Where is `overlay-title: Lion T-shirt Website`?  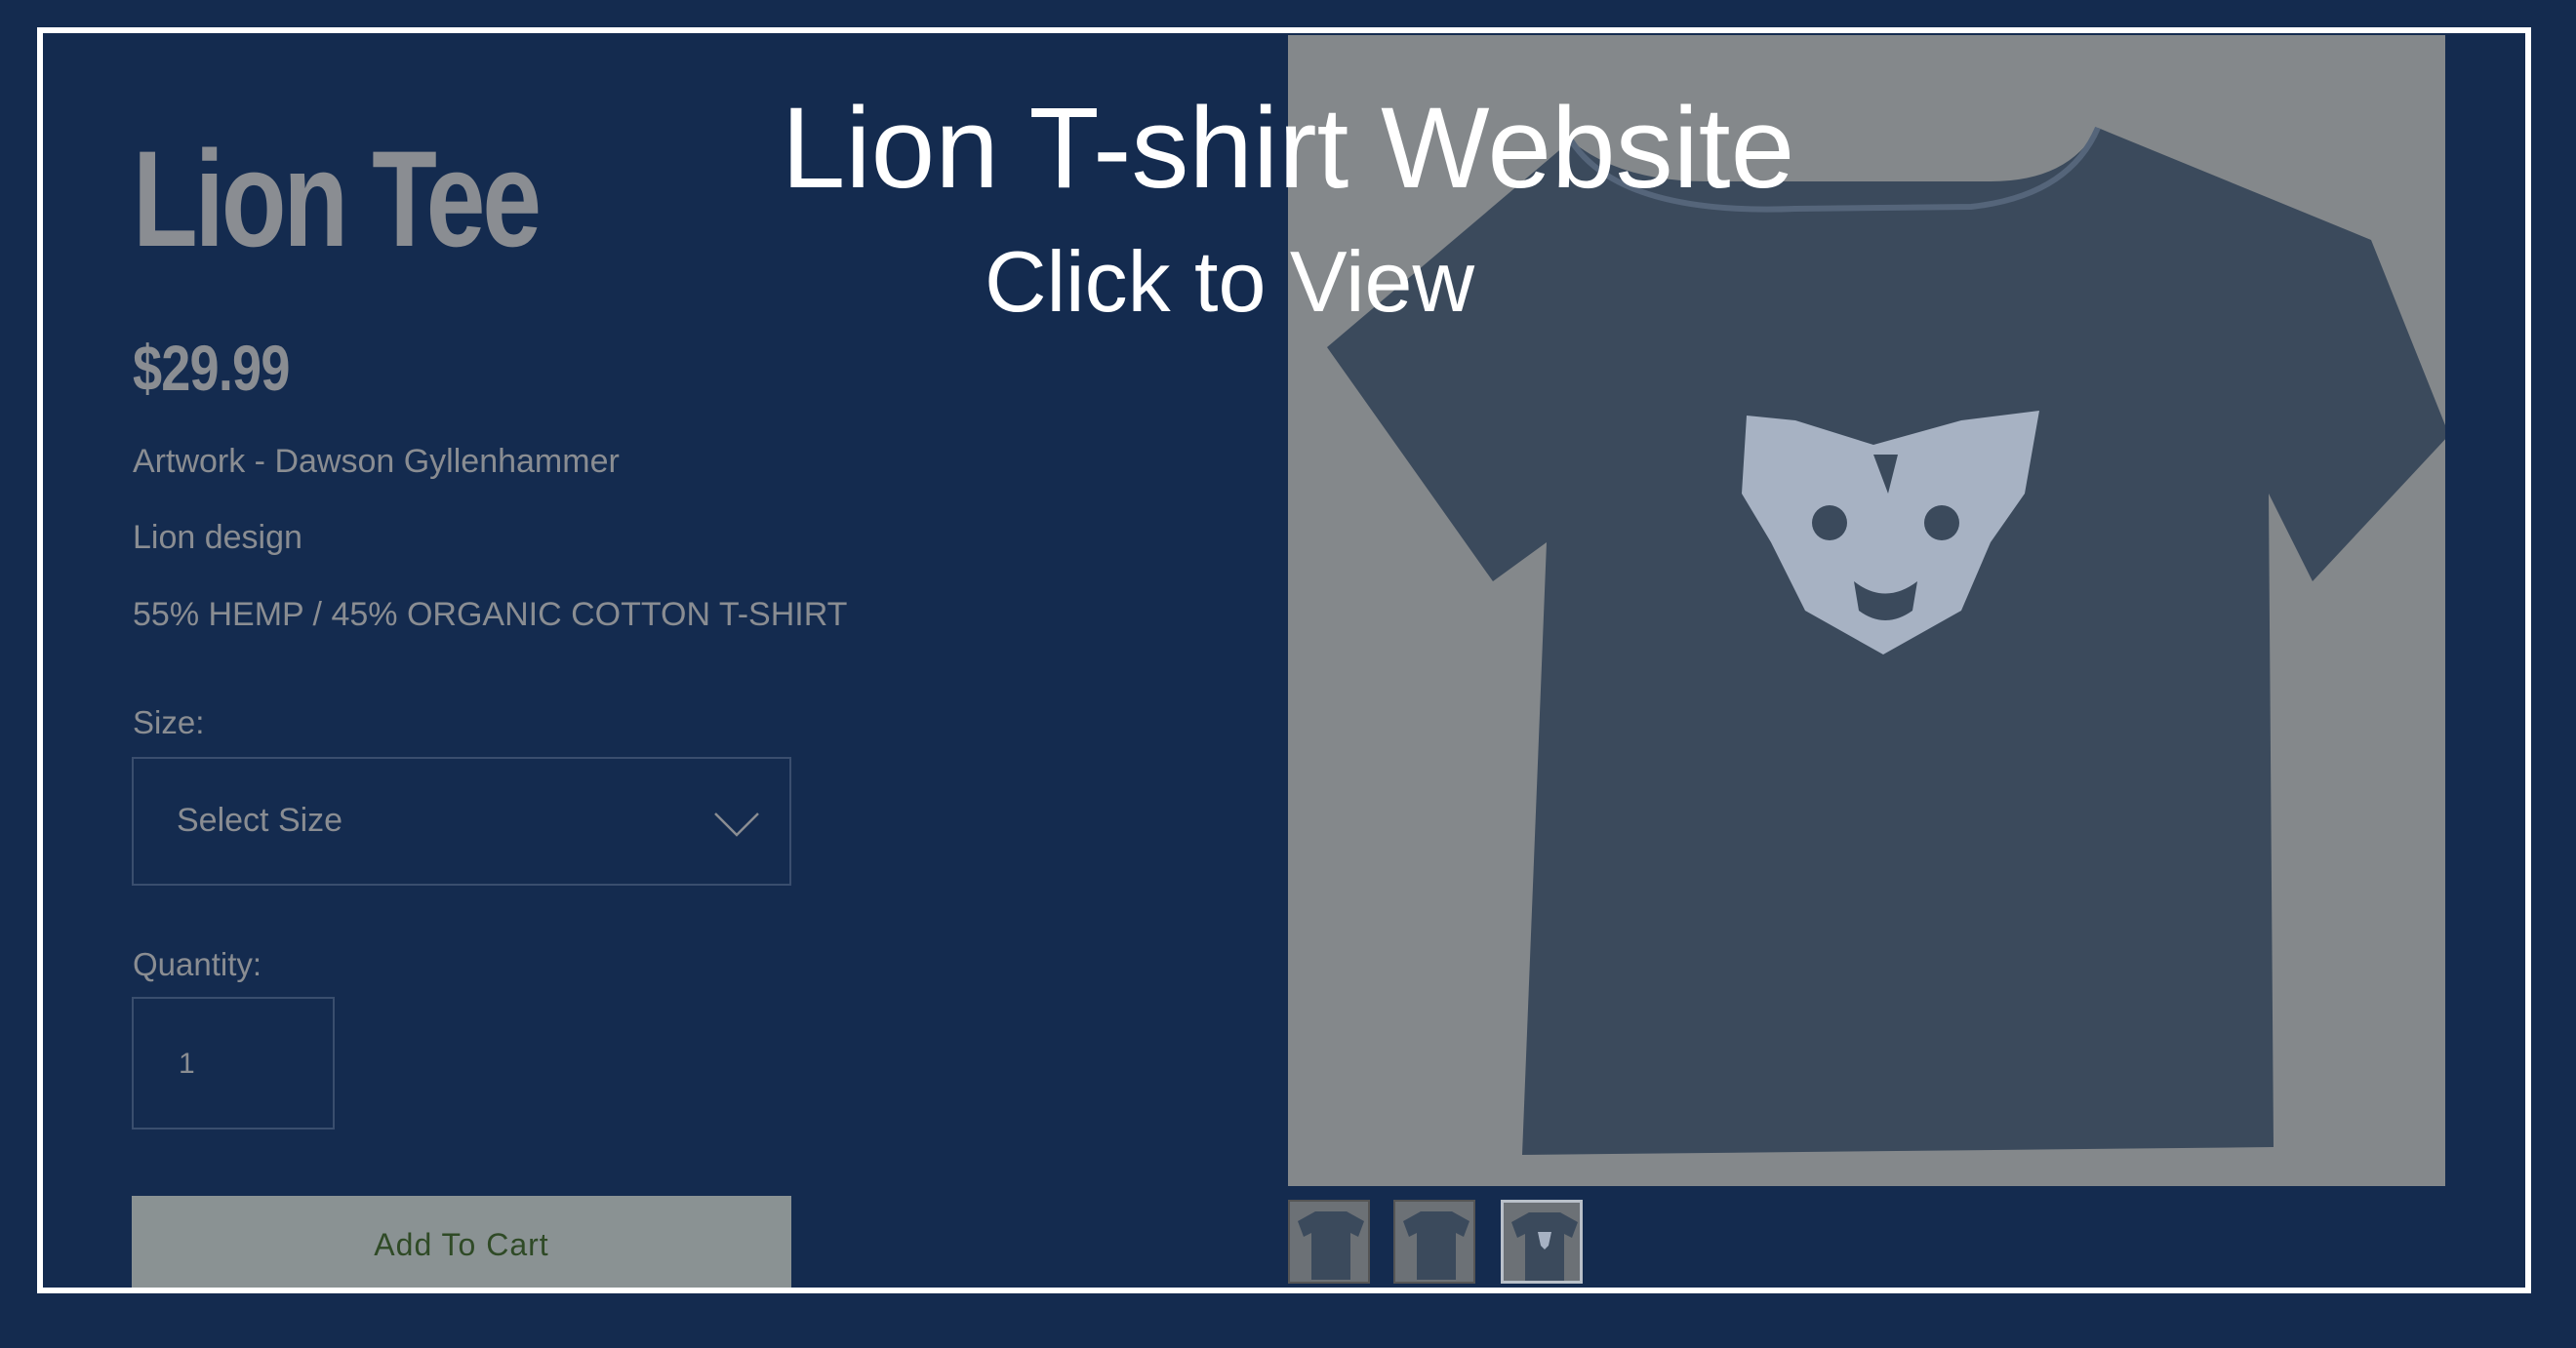 overlay-title: Lion T-shirt Website is located at coordinates (1288, 148).